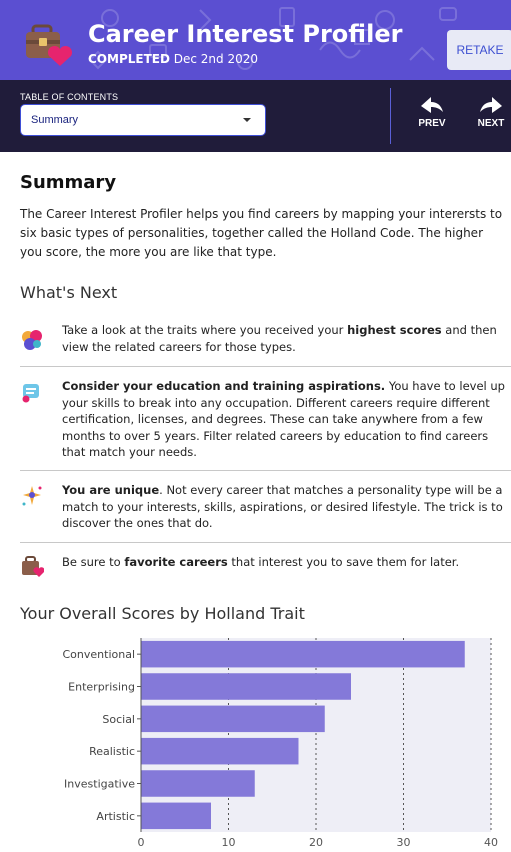  Describe the element at coordinates (115, 816) in the screenshot. I see `y-tick-label: Artistic` at that location.